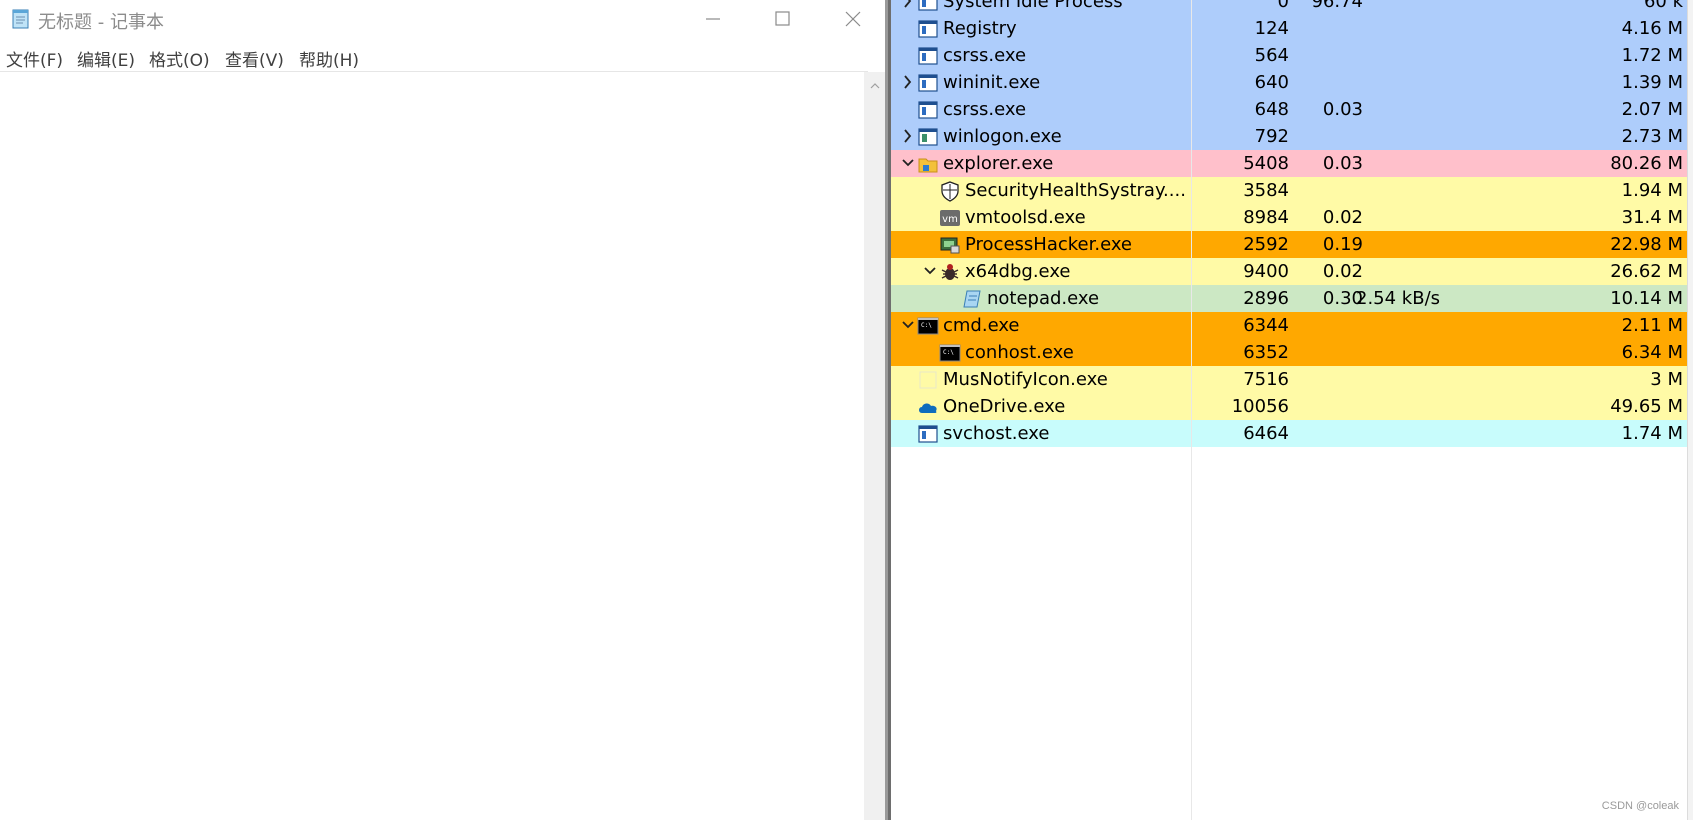  I want to click on process-private-bytes: 2.11 M, so click(1652, 325).